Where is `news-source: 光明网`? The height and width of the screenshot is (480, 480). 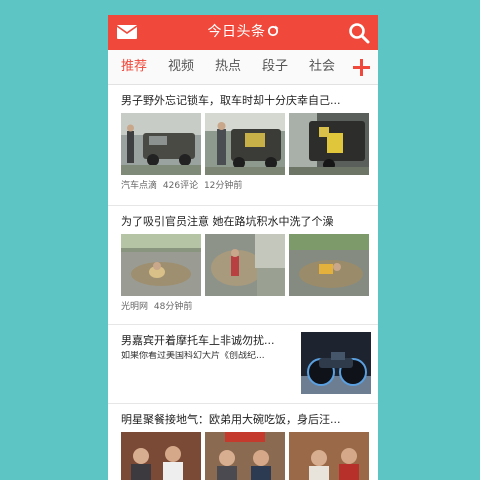 news-source: 光明网 is located at coordinates (134, 307).